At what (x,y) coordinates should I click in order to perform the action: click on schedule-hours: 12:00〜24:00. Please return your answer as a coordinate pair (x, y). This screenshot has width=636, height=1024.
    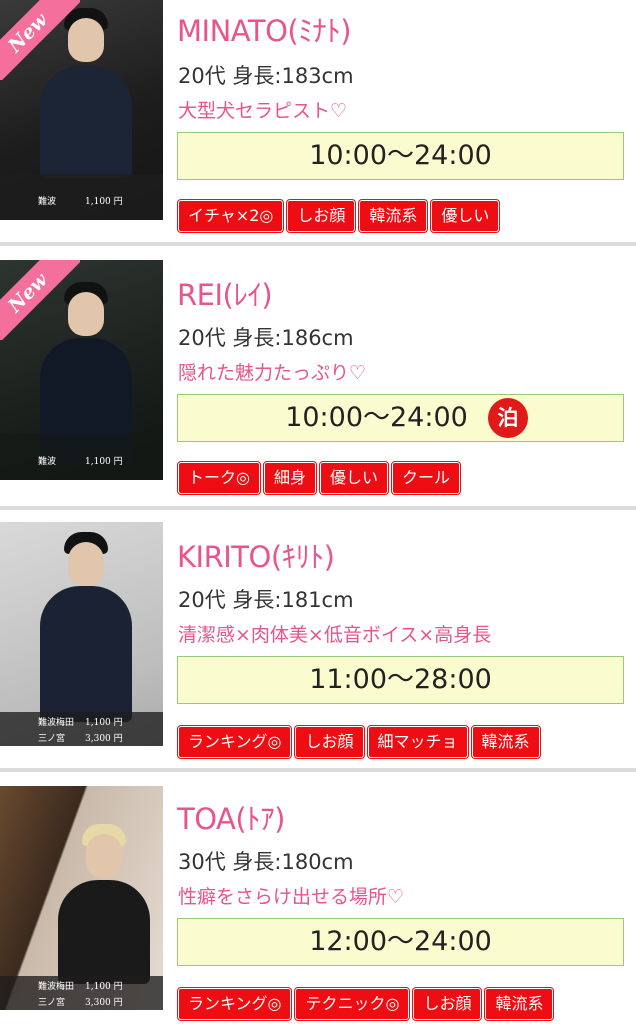
    Looking at the image, I should click on (400, 942).